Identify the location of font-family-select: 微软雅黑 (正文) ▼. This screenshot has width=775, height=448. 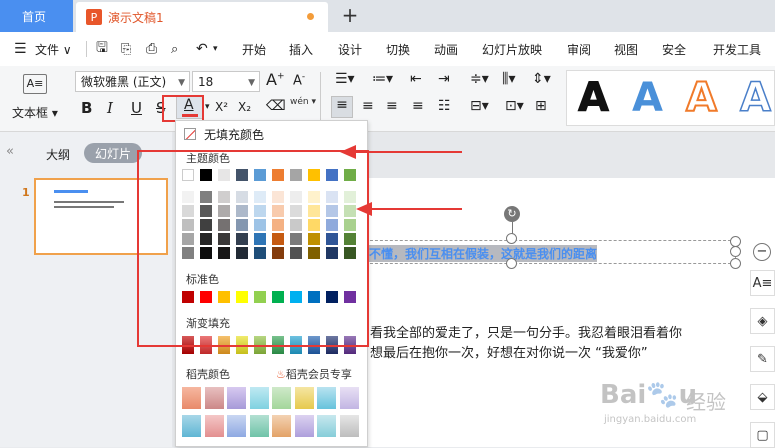
(132, 81).